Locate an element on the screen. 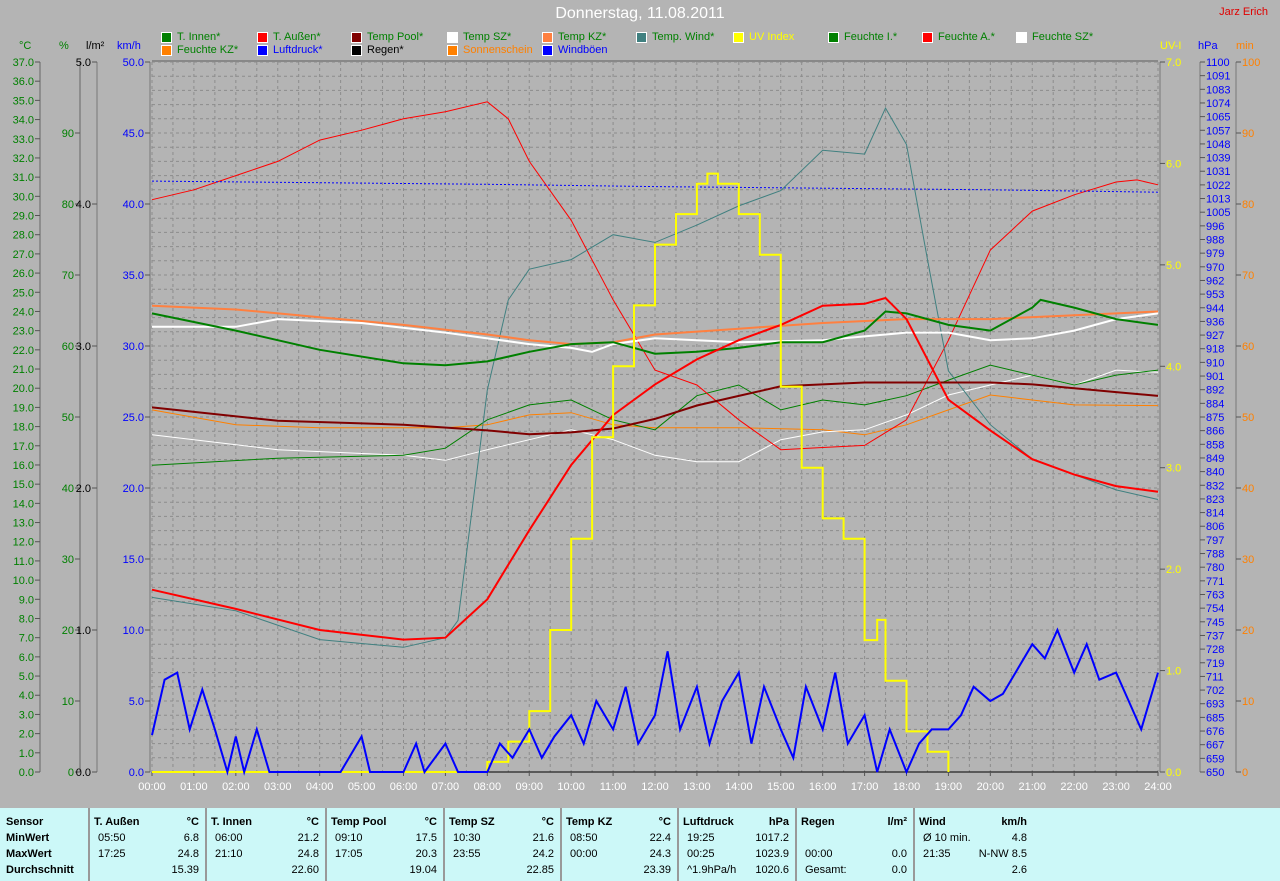 This screenshot has width=1280, height=881. table-column: Temp KZ °C 08:50 22.4 00:00 24.3 23.39 is located at coordinates (619, 844).